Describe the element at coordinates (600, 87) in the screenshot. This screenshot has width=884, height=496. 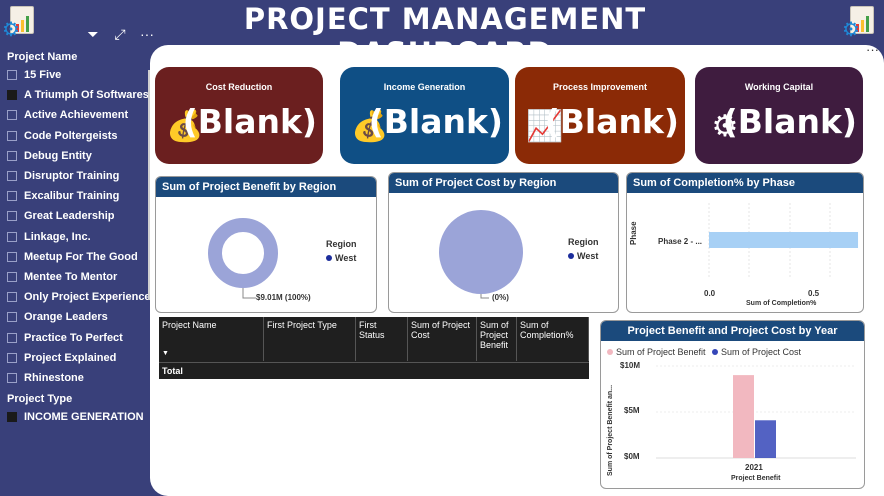
I see `kpi-title: Process Improvement` at that location.